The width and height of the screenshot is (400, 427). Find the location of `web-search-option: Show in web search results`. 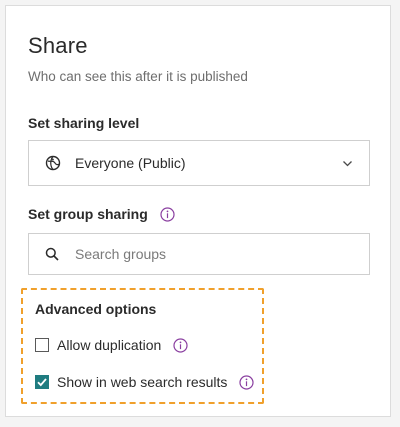

web-search-option: Show in web search results is located at coordinates (145, 382).